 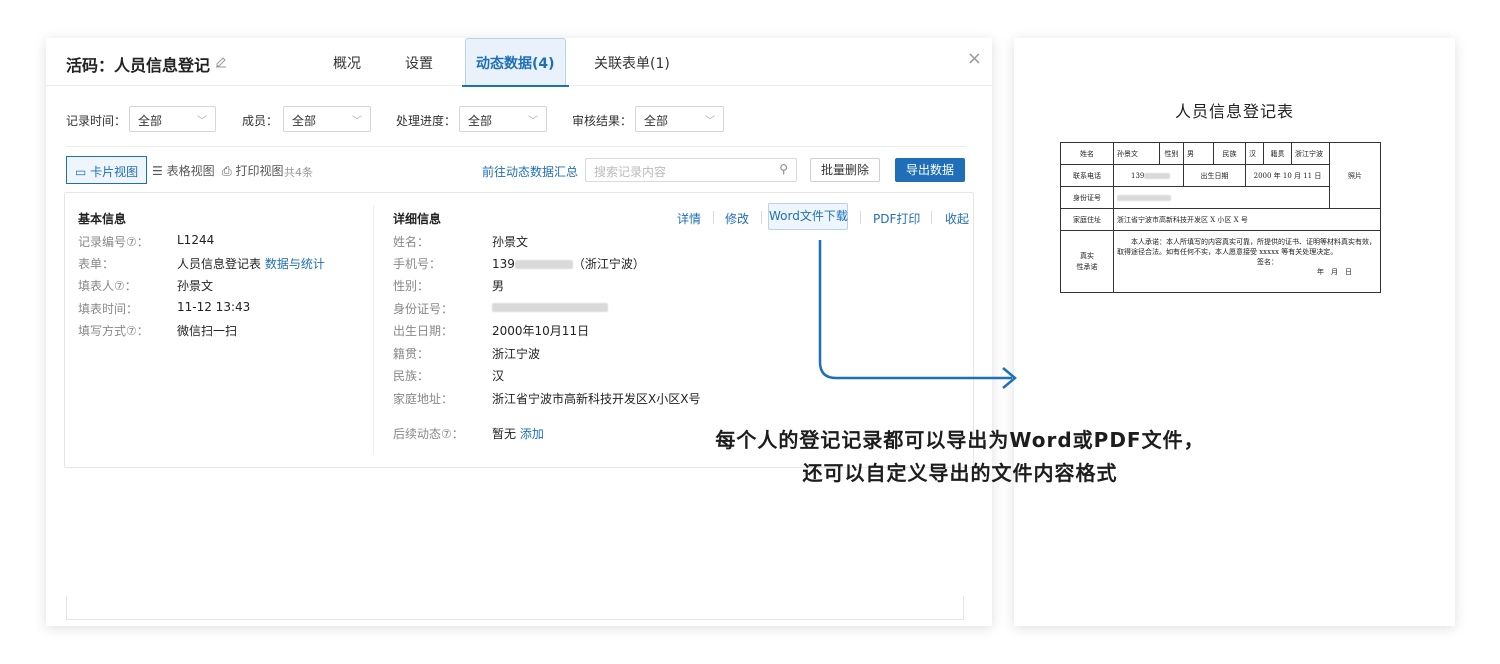 What do you see at coordinates (113, 242) in the screenshot?
I see `row-label: 记录编号⑦：` at bounding box center [113, 242].